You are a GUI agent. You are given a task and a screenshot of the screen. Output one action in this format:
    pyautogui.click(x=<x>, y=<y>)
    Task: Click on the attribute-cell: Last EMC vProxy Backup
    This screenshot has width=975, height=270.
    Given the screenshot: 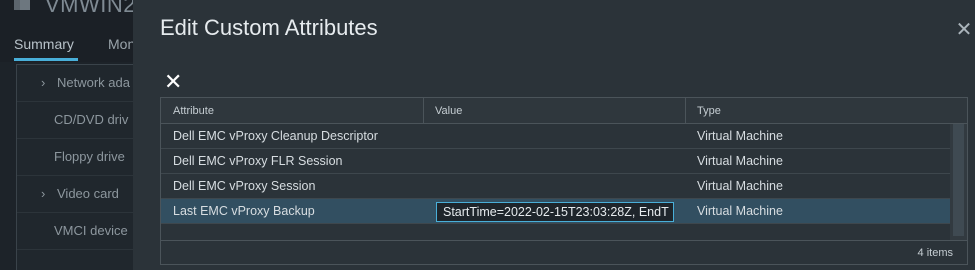 What is the action you would take?
    pyautogui.click(x=244, y=211)
    